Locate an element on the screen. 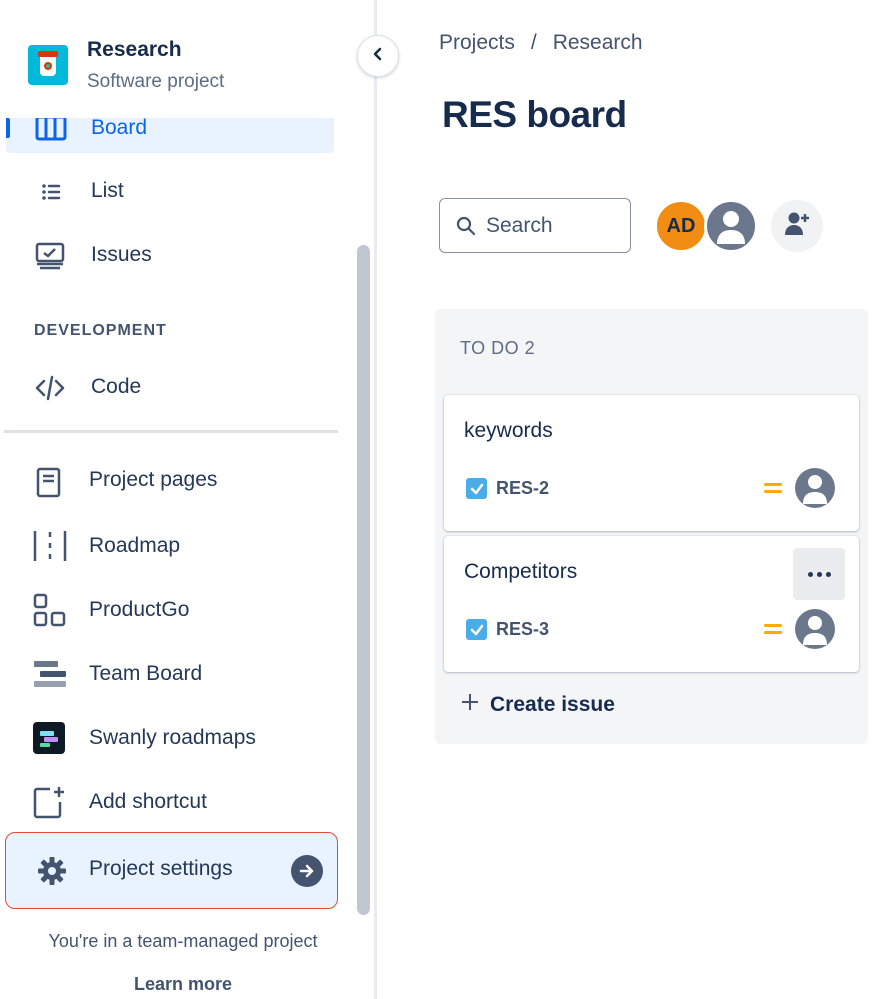 The height and width of the screenshot is (999, 881). project-header: Research Software project is located at coordinates (176, 59).